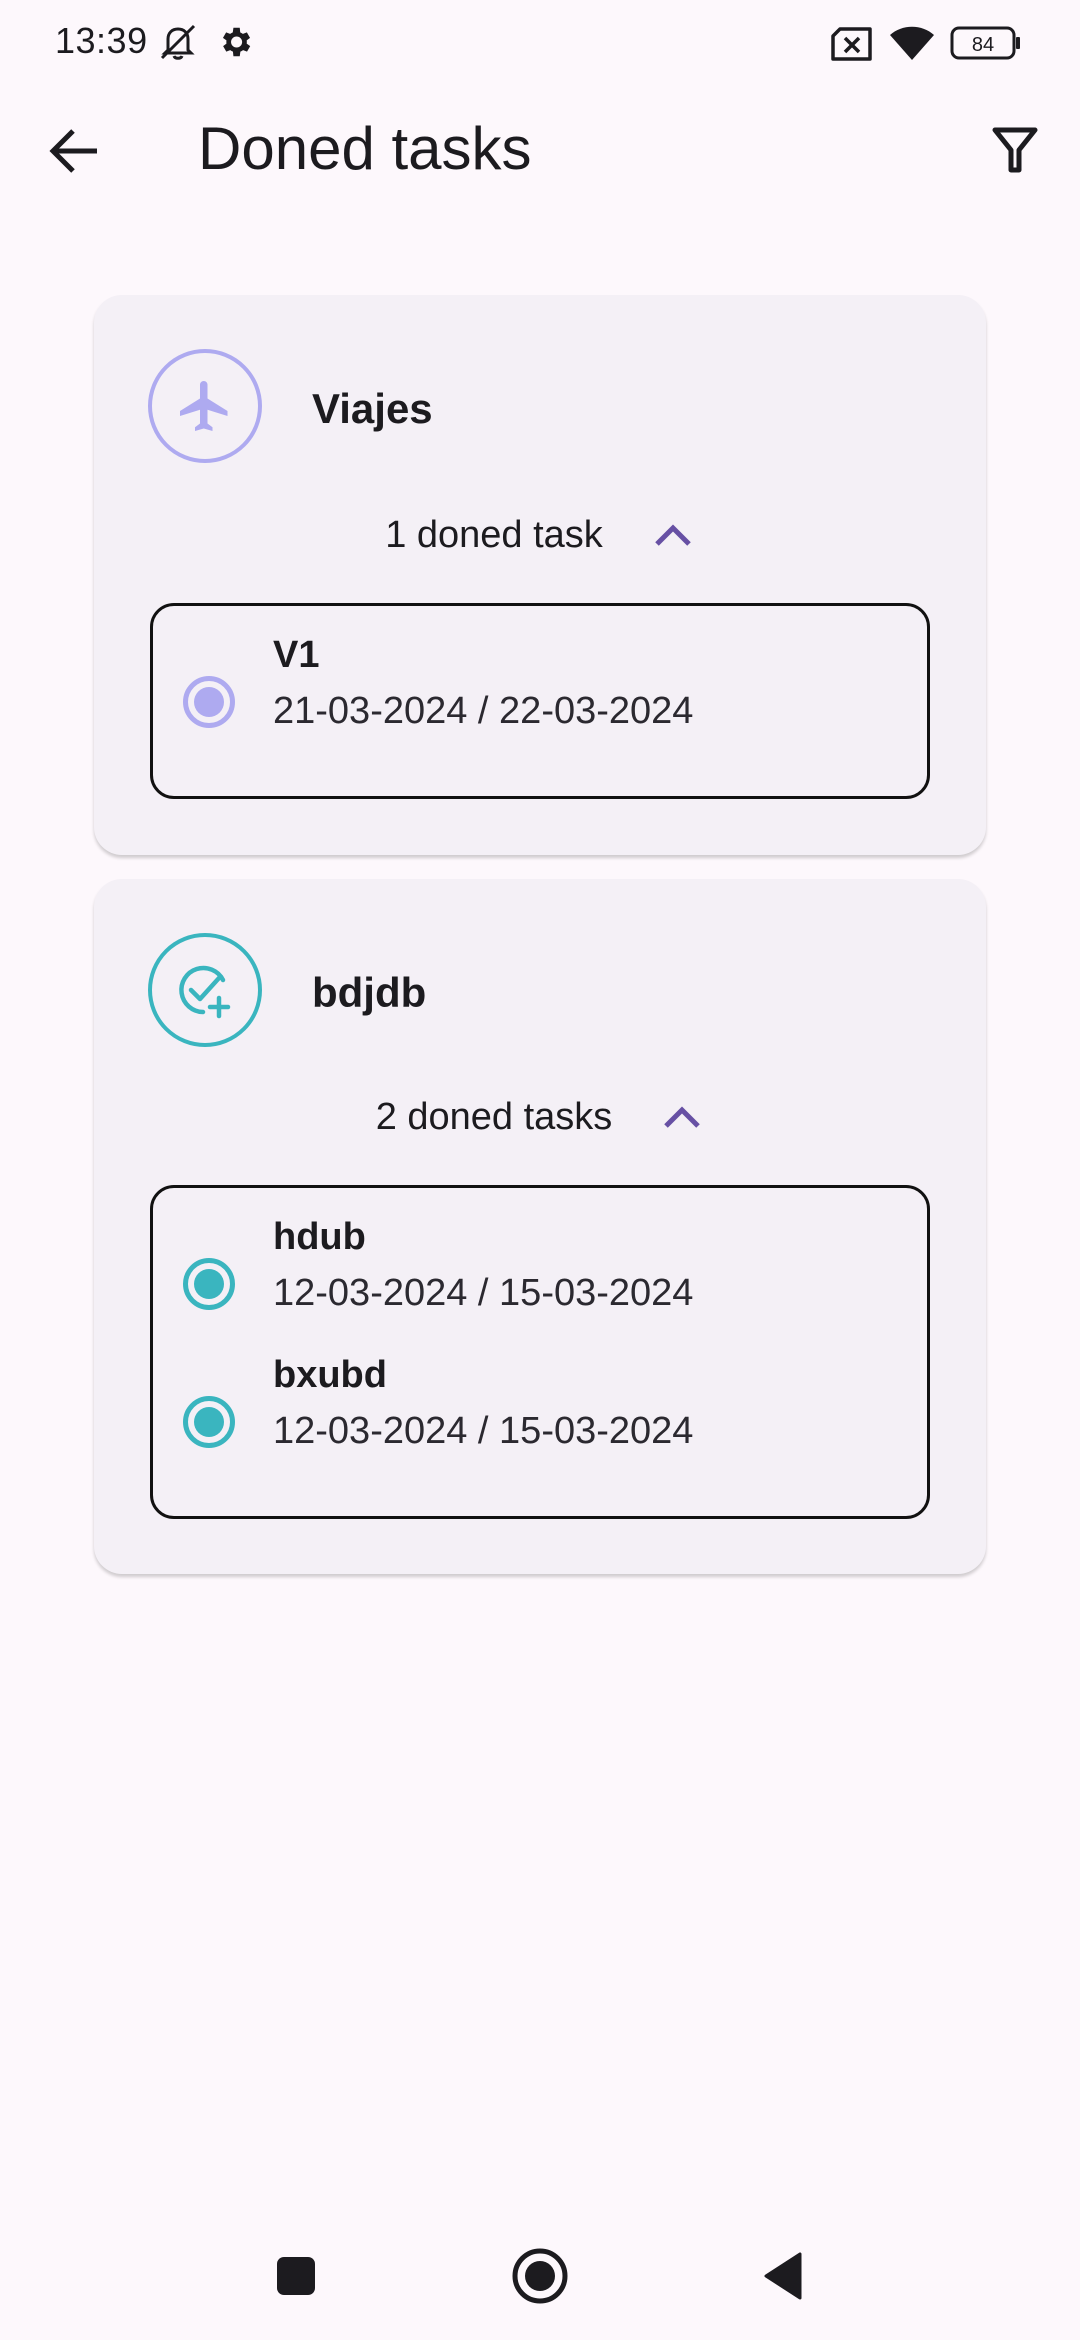 The image size is (1080, 2340). I want to click on filter-button, so click(1015, 151).